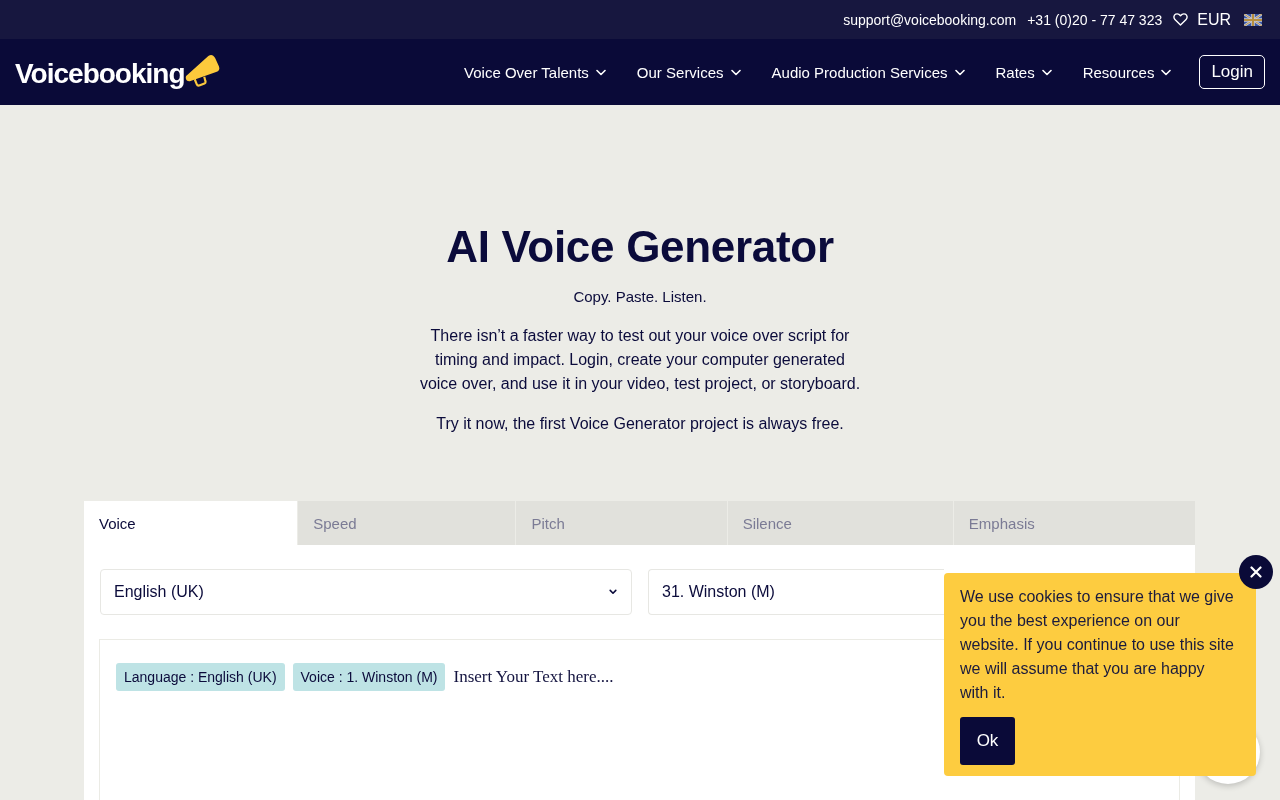 The image size is (1280, 800). Describe the element at coordinates (191, 523) in the screenshot. I see `tab: Voice` at that location.